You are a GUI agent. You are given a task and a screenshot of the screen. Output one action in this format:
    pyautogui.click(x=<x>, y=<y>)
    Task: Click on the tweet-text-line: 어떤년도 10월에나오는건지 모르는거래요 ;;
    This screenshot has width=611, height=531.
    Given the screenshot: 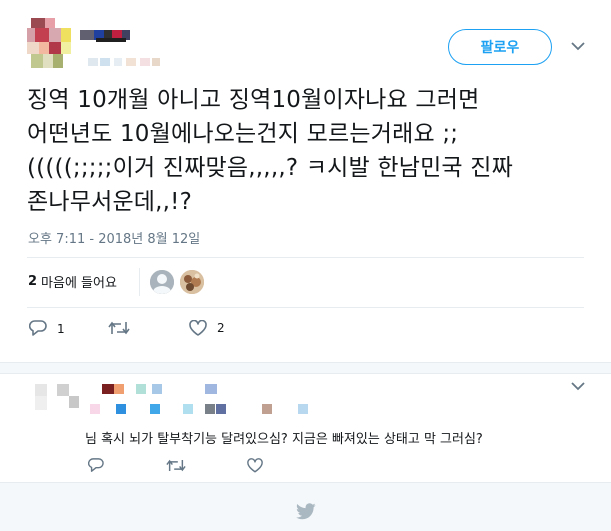 What is the action you would take?
    pyautogui.click(x=243, y=134)
    